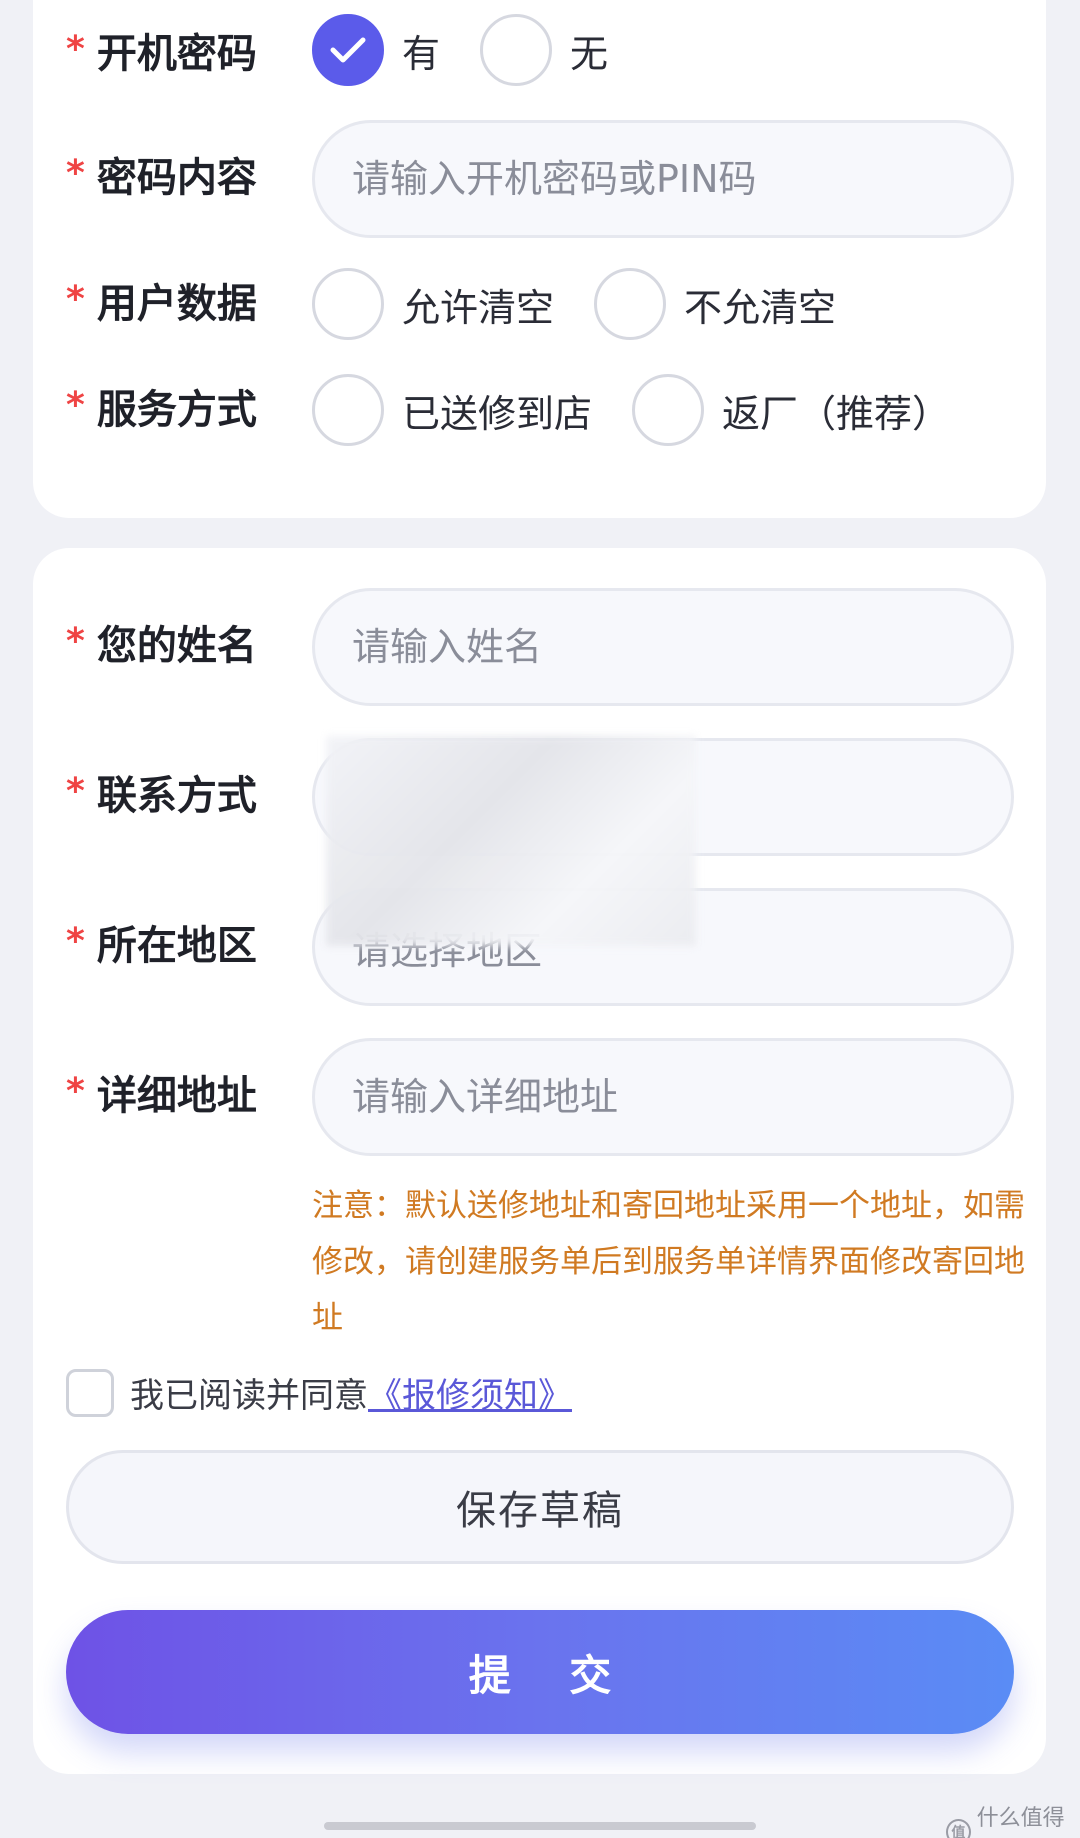 Image resolution: width=1080 pixels, height=1838 pixels. I want to click on site-watermark: 值 什么值得买, so click(1013, 1819).